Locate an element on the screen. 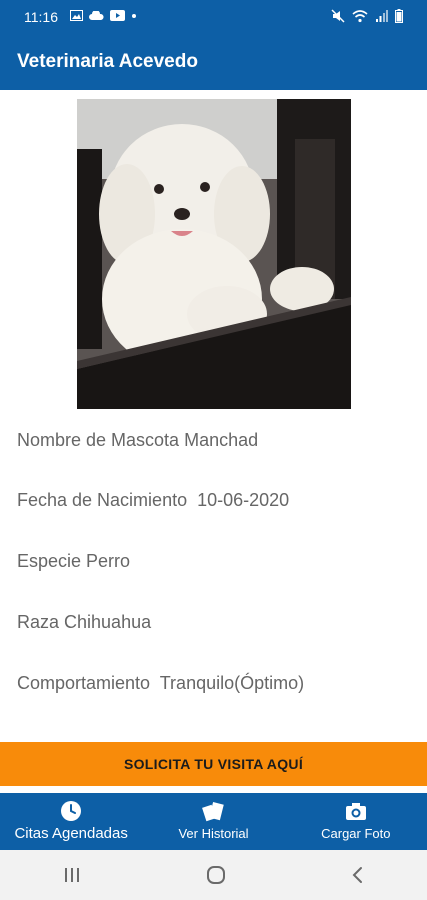 The height and width of the screenshot is (900, 427). pet-name: Nombre de Mascota Manchad is located at coordinates (138, 440).